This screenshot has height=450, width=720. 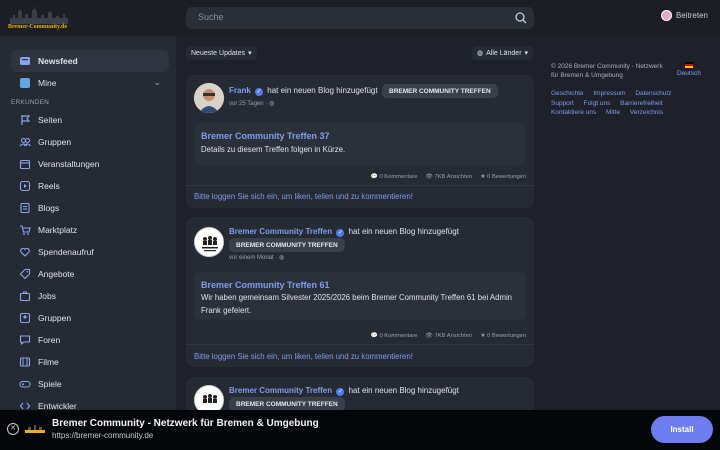 I want to click on footer-link: Mitte, so click(x=613, y=113).